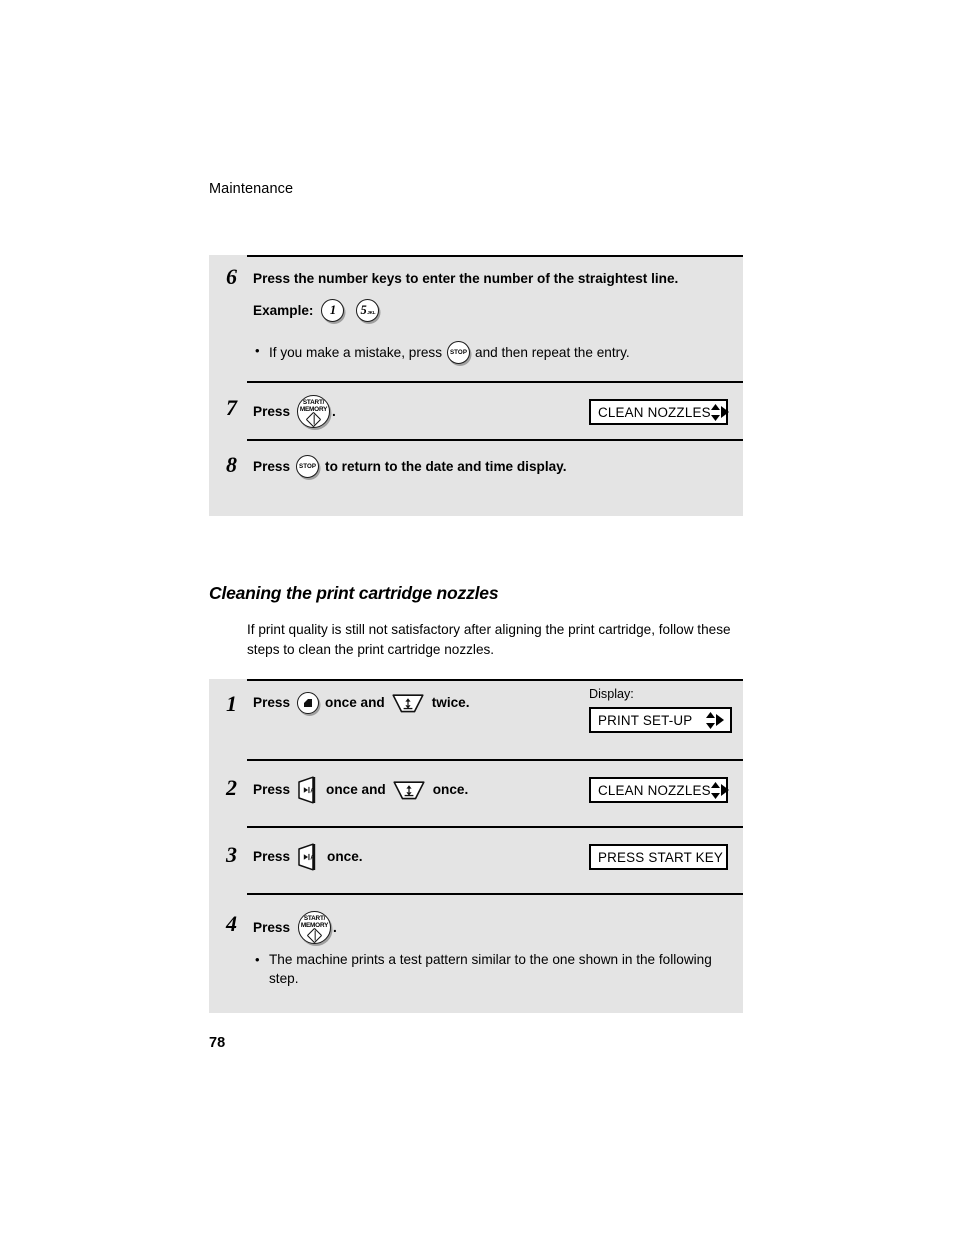  Describe the element at coordinates (231, 787) in the screenshot. I see `step-number: 2` at that location.